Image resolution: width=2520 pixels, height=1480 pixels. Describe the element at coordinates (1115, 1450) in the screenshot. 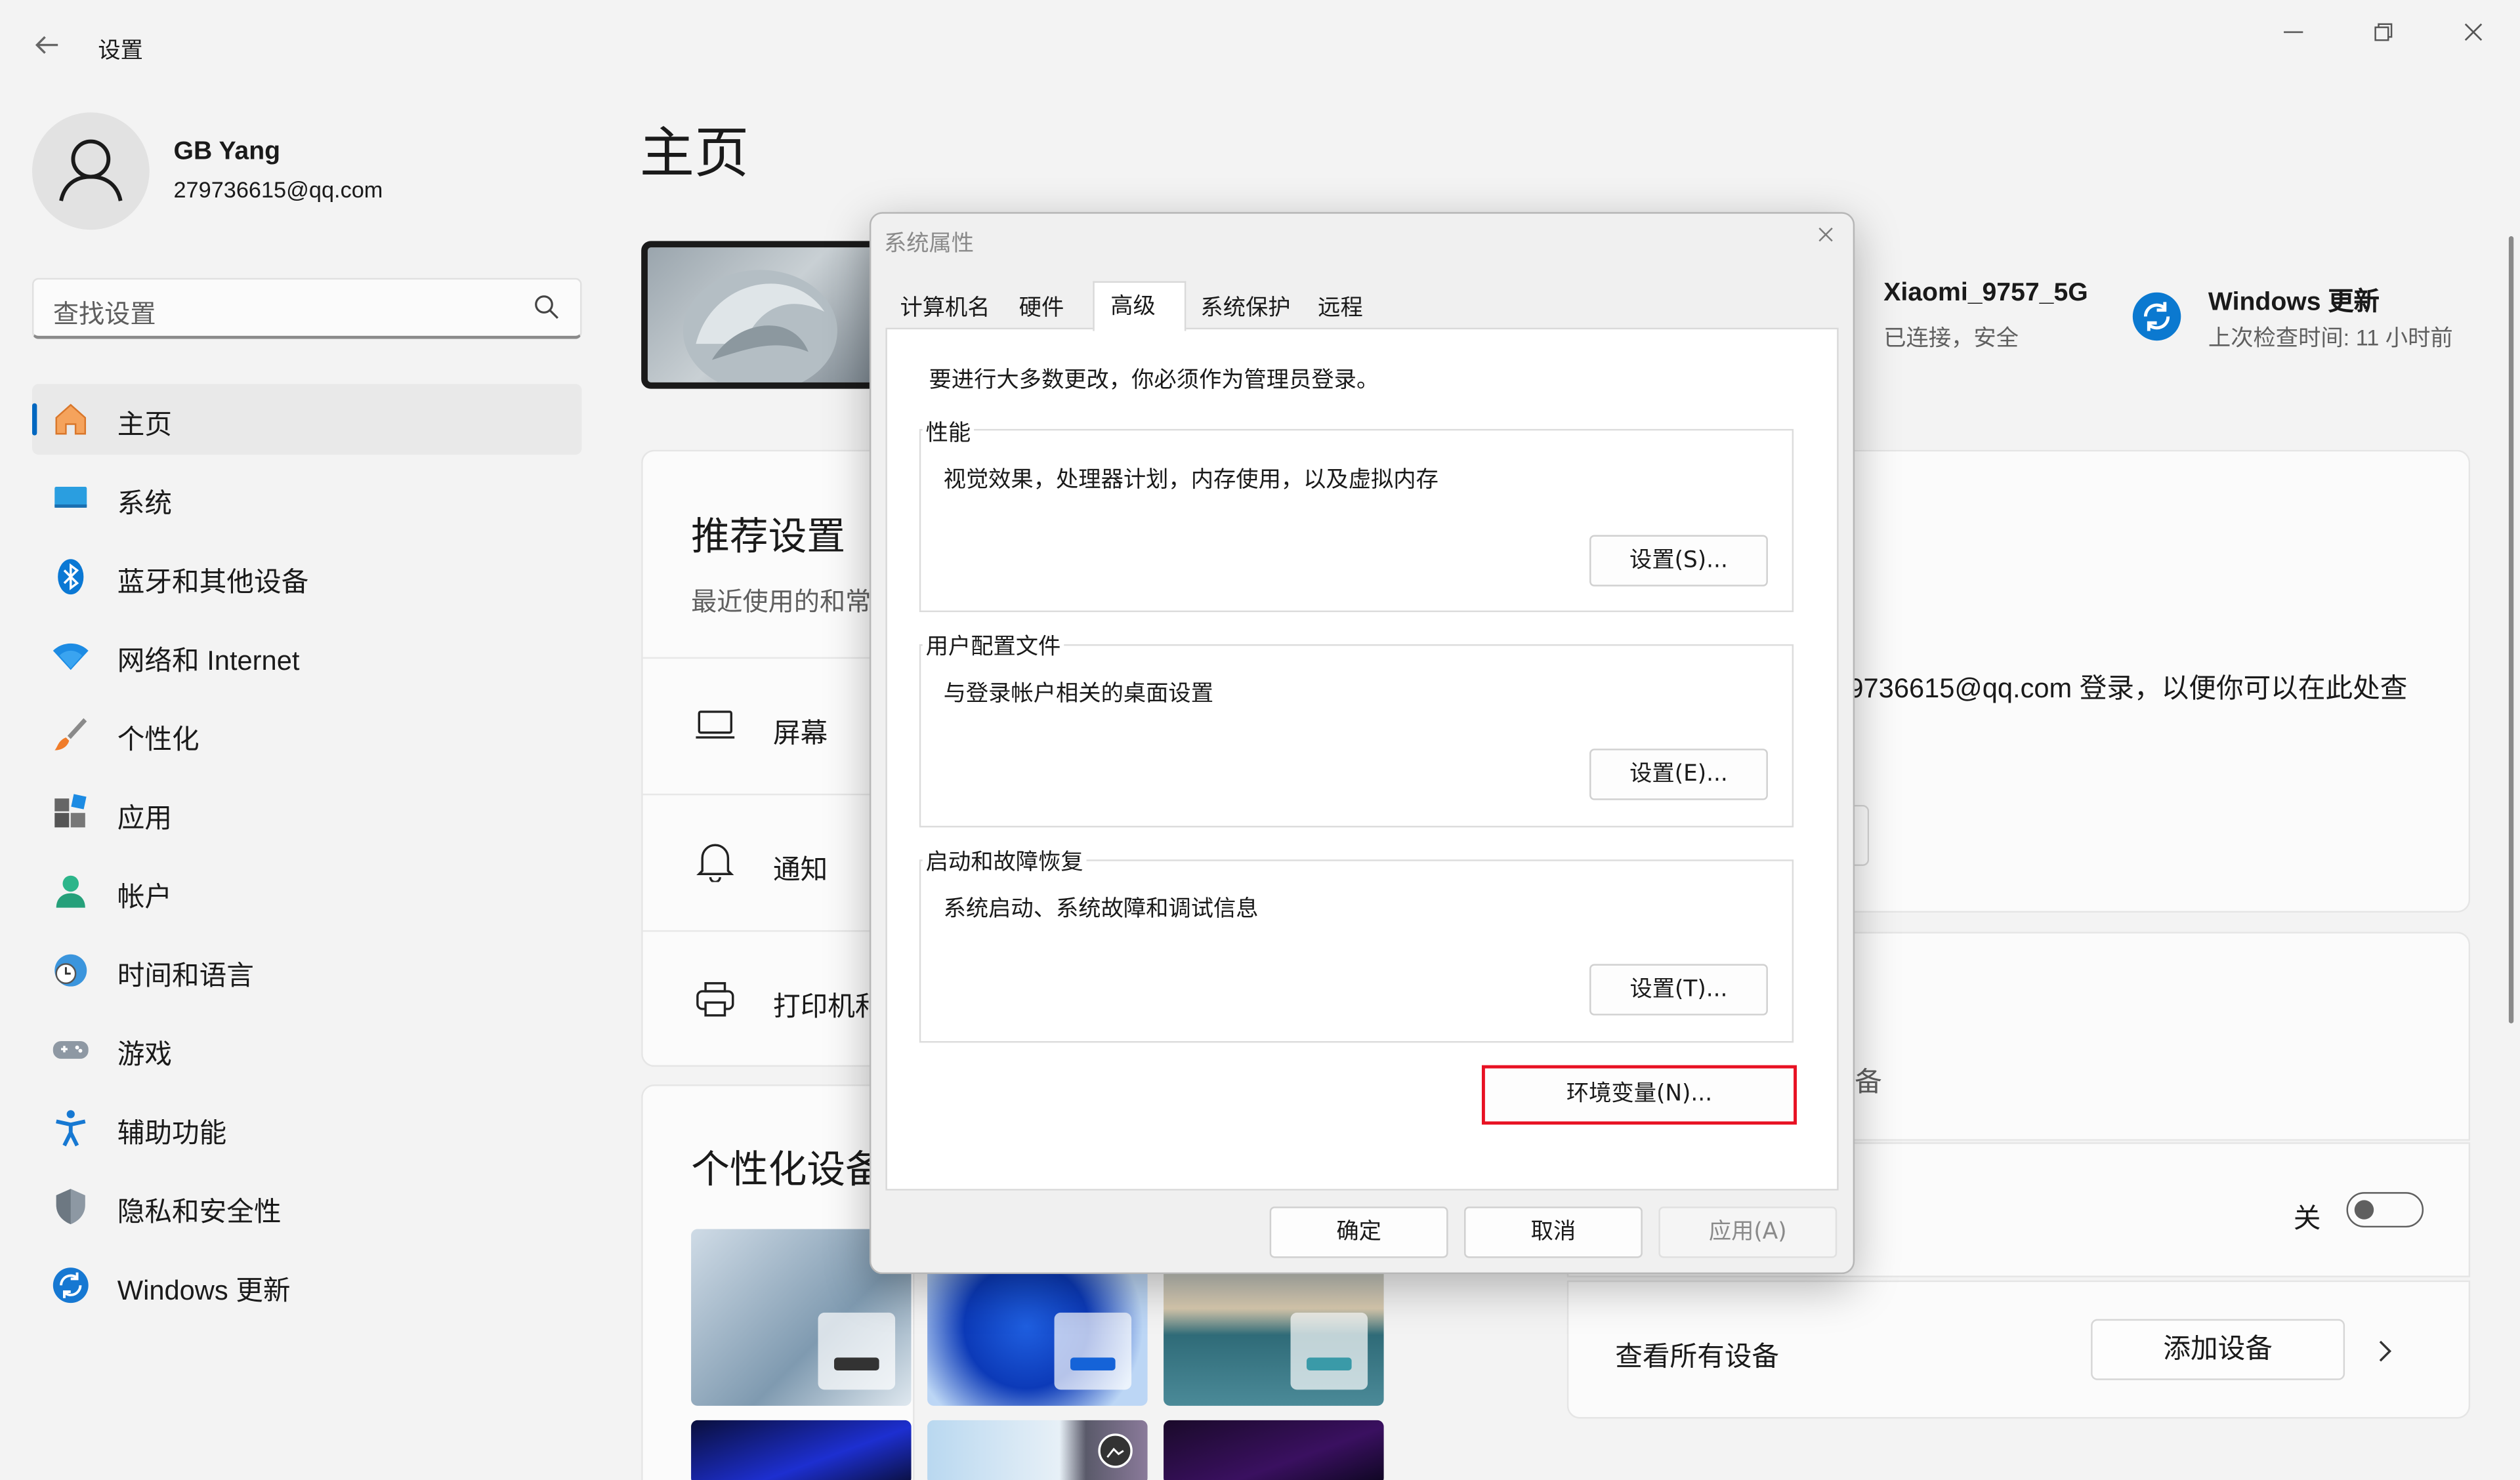

I see `camera-roll-icon` at that location.